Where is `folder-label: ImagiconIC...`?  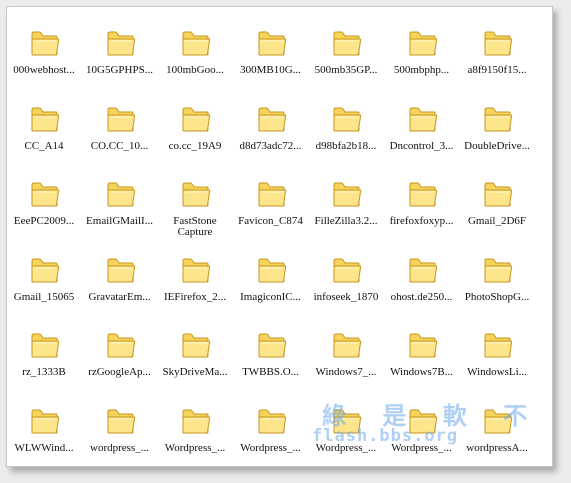
folder-label: ImagiconIC... is located at coordinates (270, 296).